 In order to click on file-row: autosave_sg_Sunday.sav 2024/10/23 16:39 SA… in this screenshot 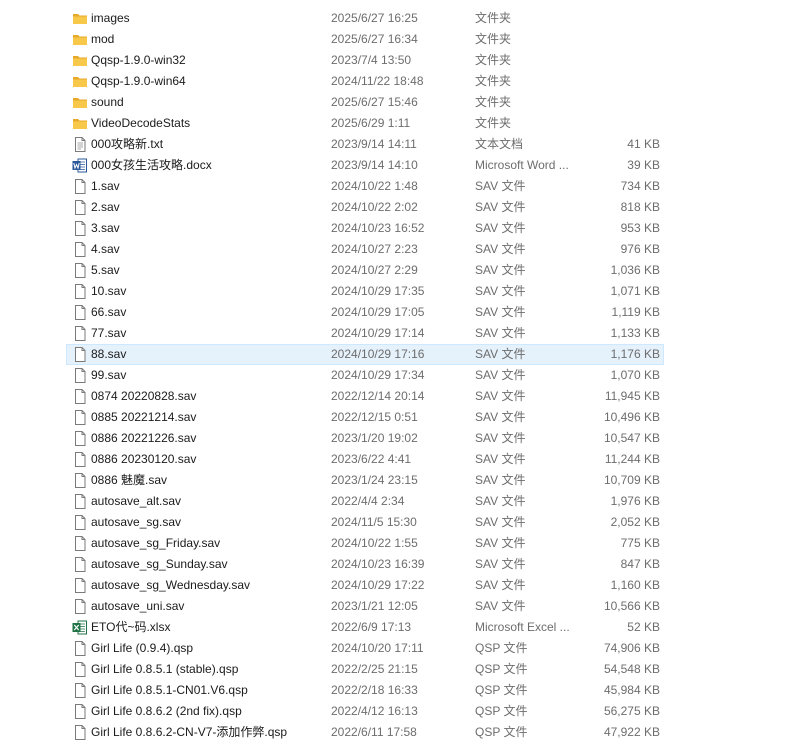, I will do `click(393, 564)`.